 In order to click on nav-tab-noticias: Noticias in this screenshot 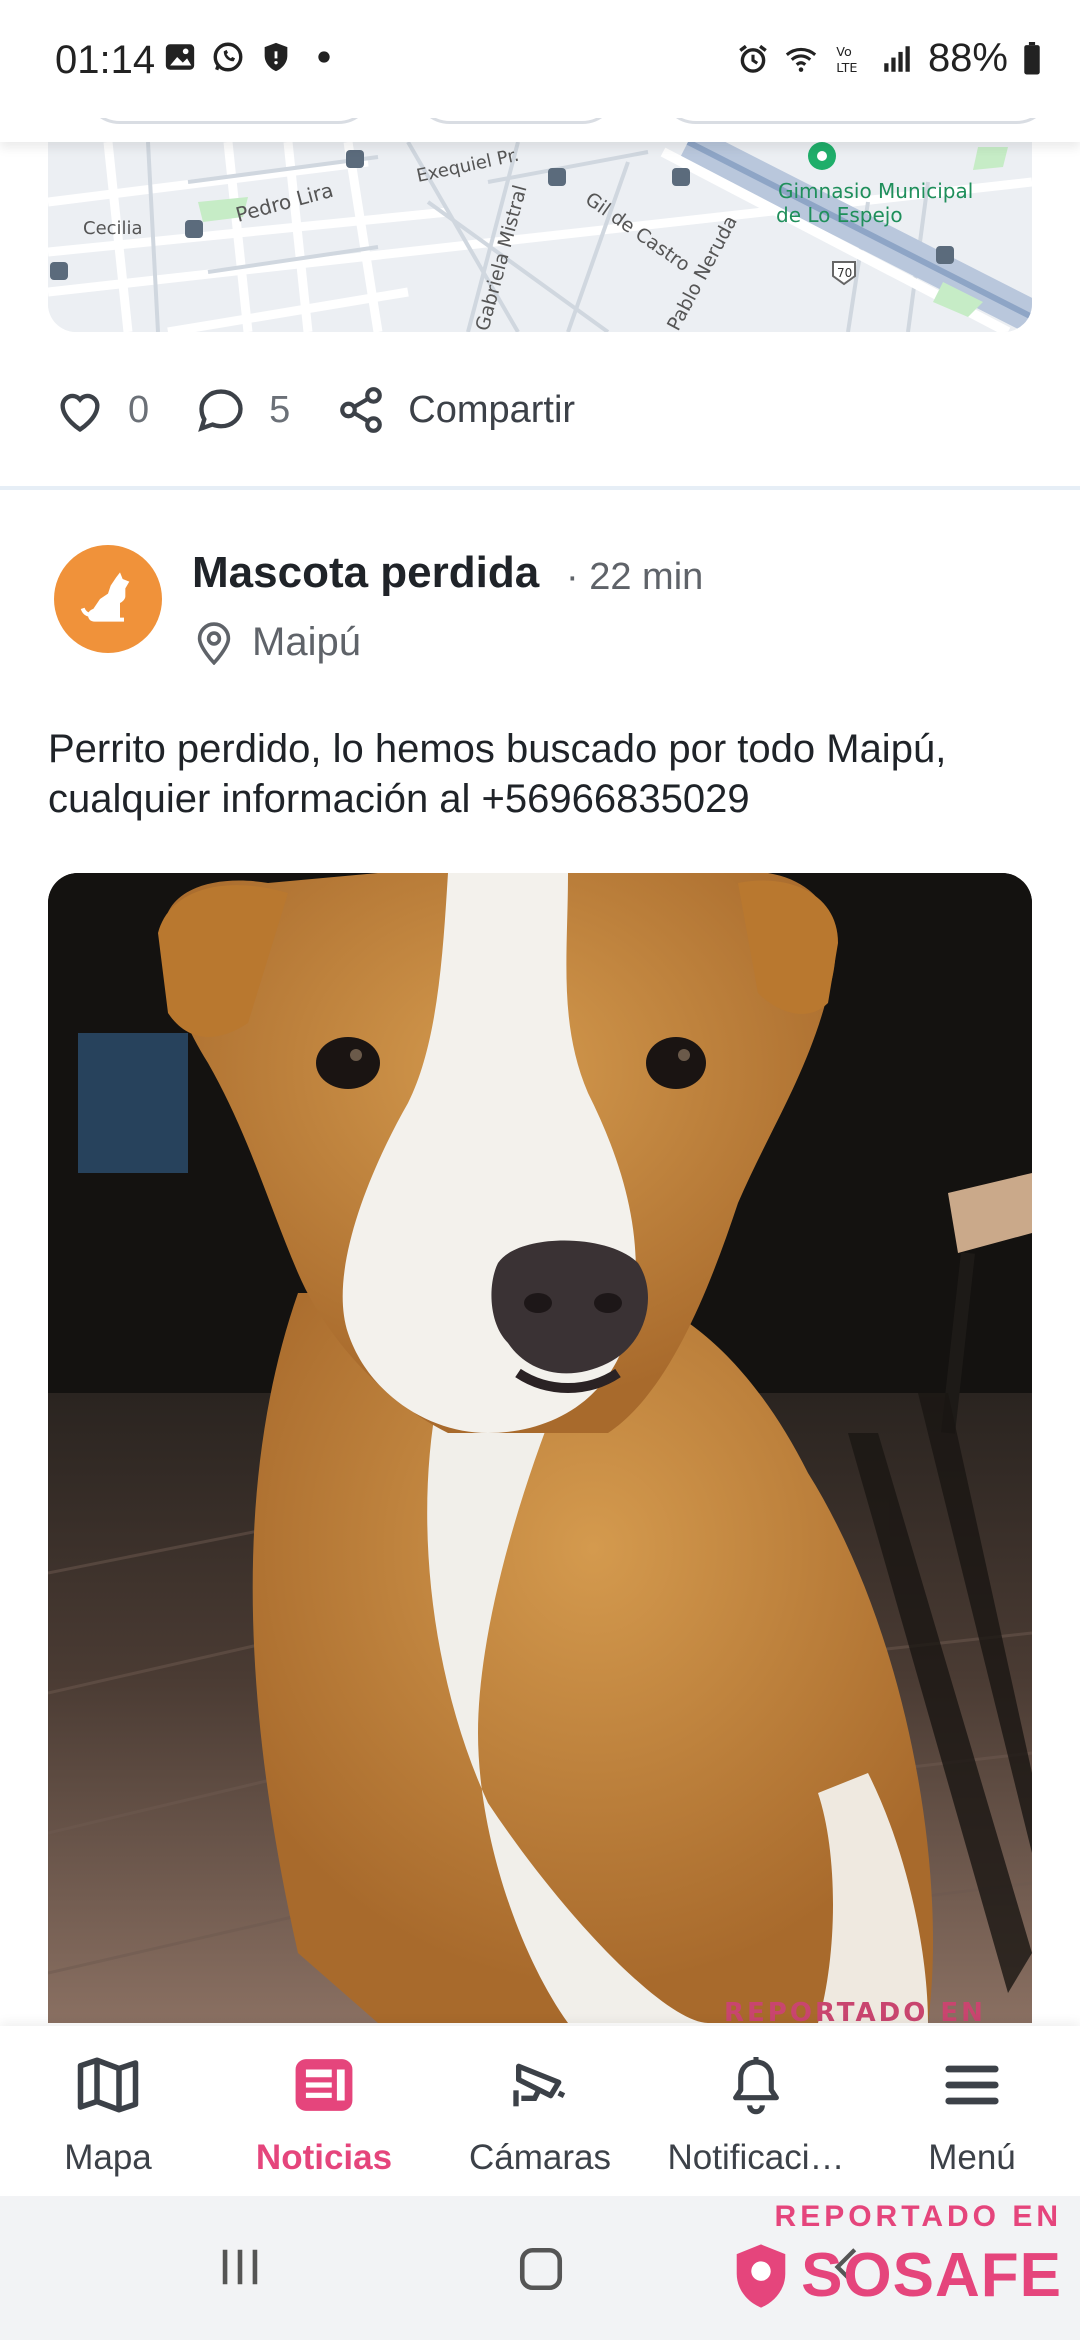, I will do `click(324, 2114)`.